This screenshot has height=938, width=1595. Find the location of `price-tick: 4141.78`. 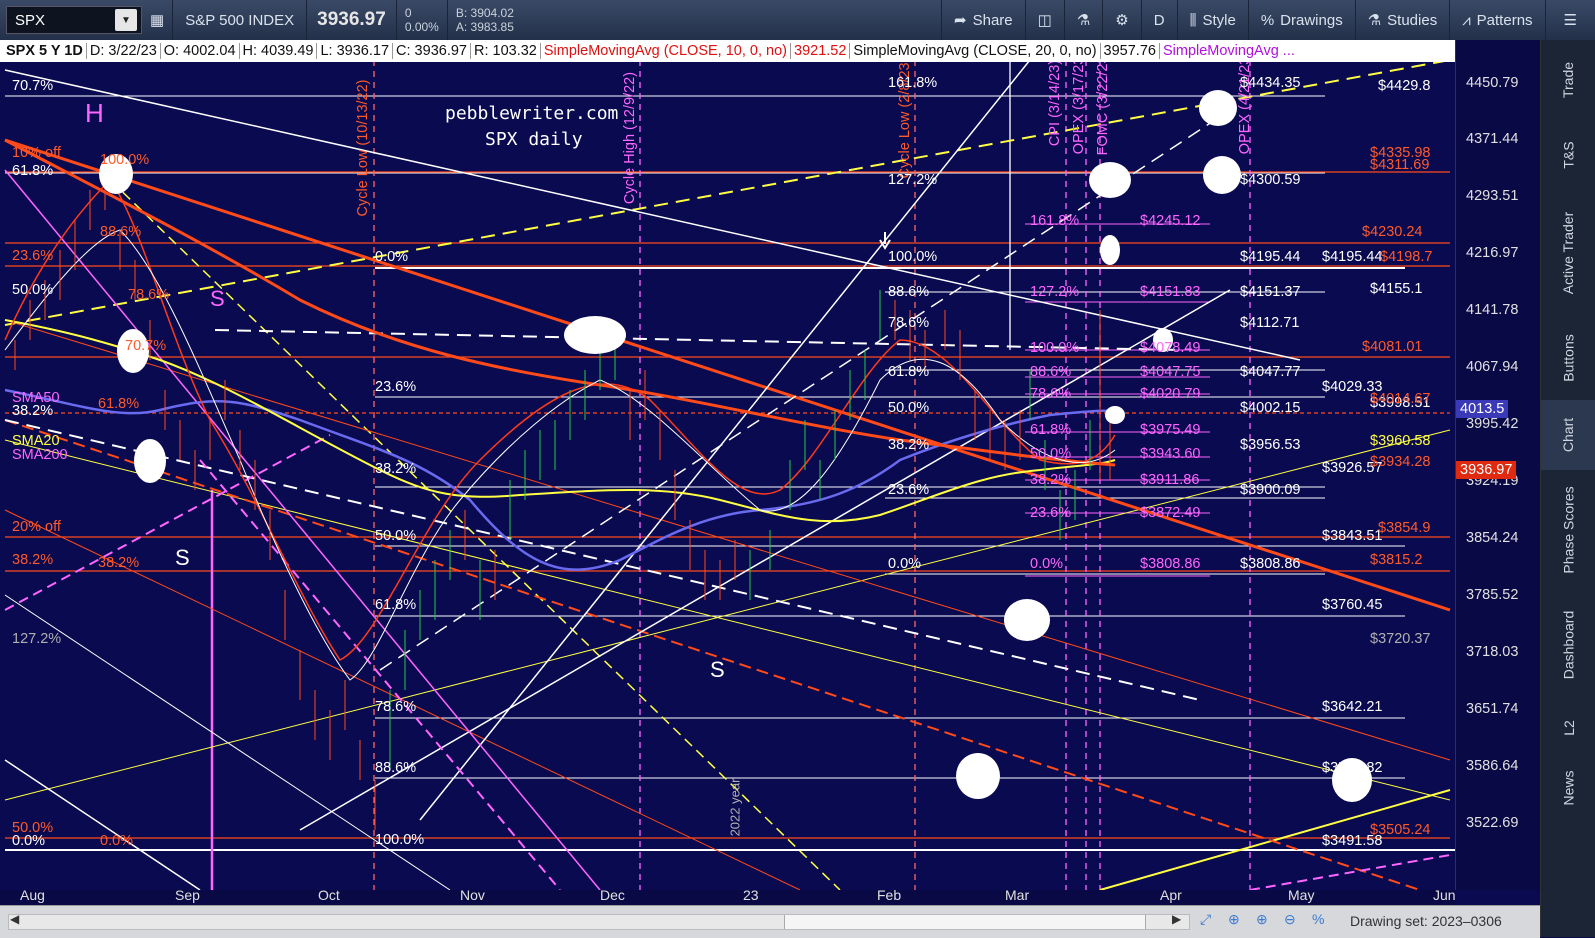

price-tick: 4141.78 is located at coordinates (1492, 310).